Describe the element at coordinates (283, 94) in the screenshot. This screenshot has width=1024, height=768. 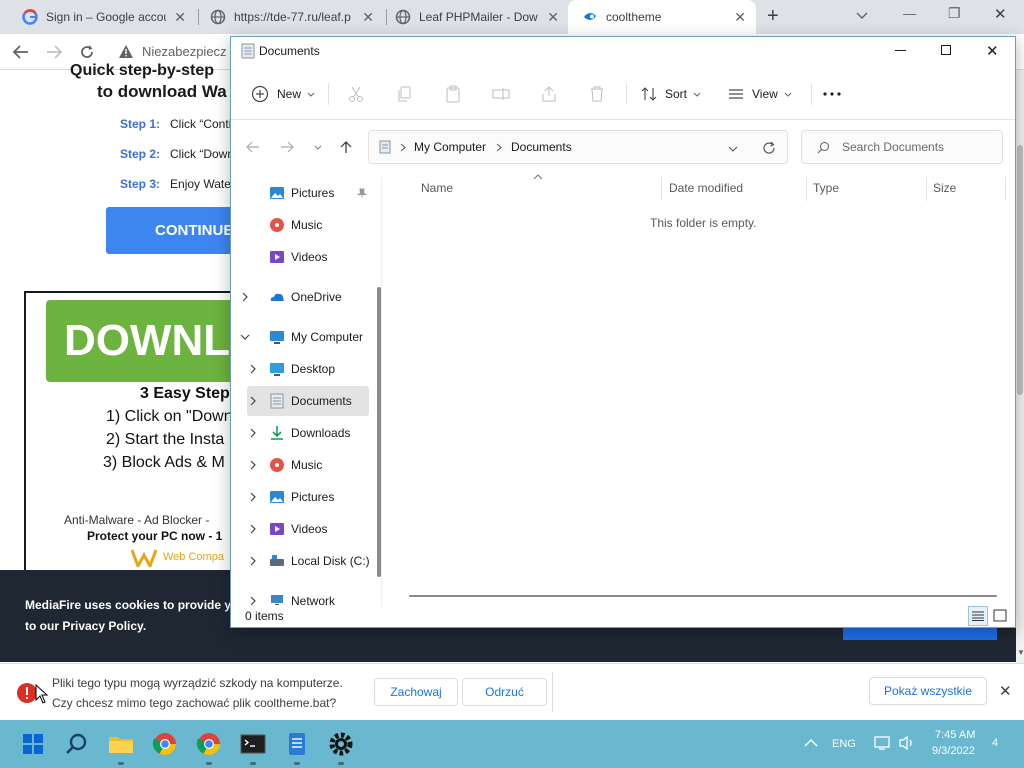
I see `new-button: New` at that location.